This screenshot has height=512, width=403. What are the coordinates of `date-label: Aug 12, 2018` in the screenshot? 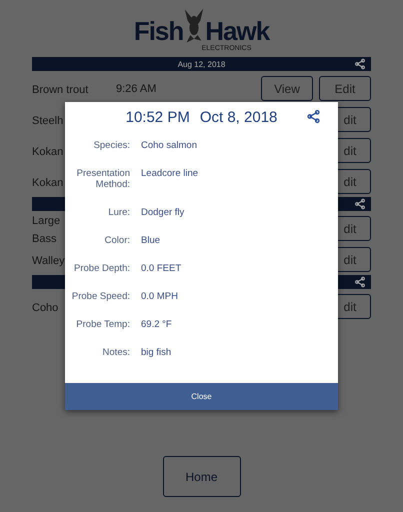 It's located at (202, 64).